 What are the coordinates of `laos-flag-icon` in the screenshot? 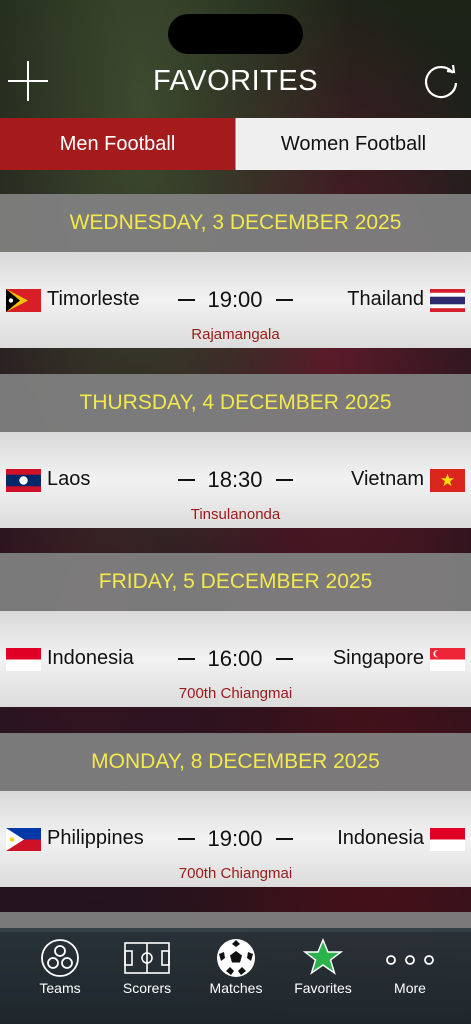 It's located at (23, 480).